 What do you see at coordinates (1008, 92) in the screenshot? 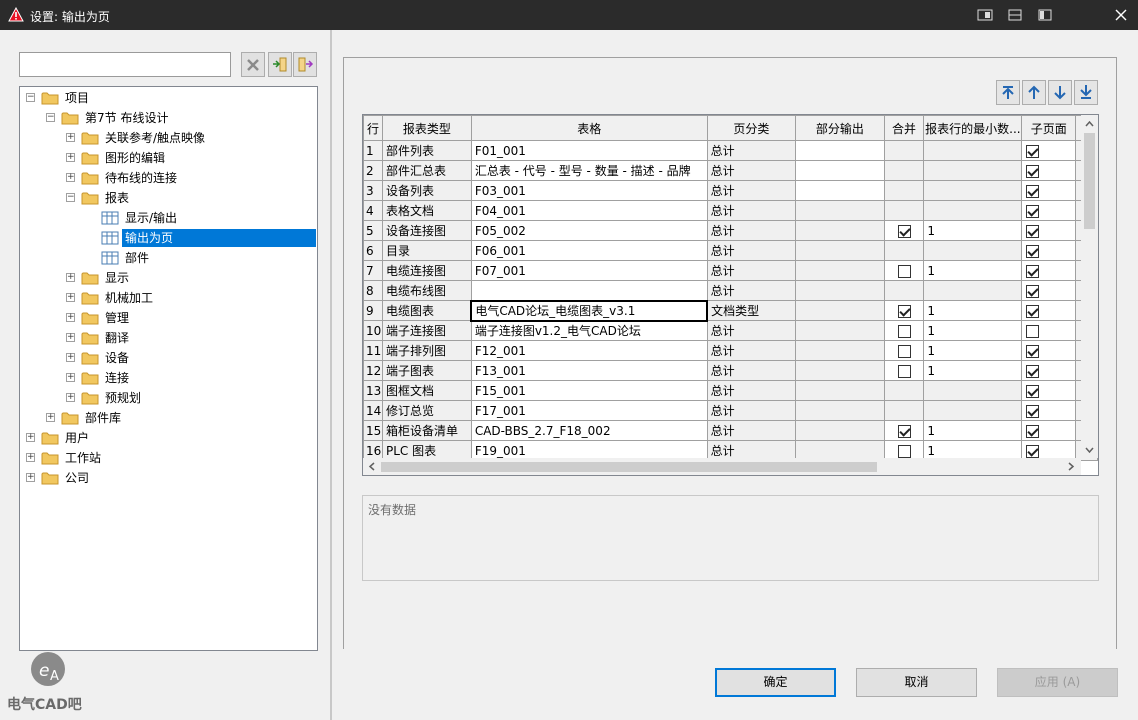
I see `move-top-button` at bounding box center [1008, 92].